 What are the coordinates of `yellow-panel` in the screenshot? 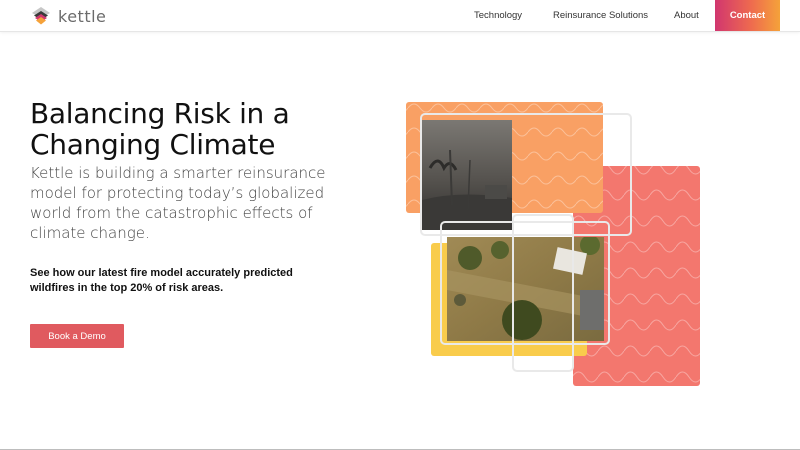 It's located at (509, 299).